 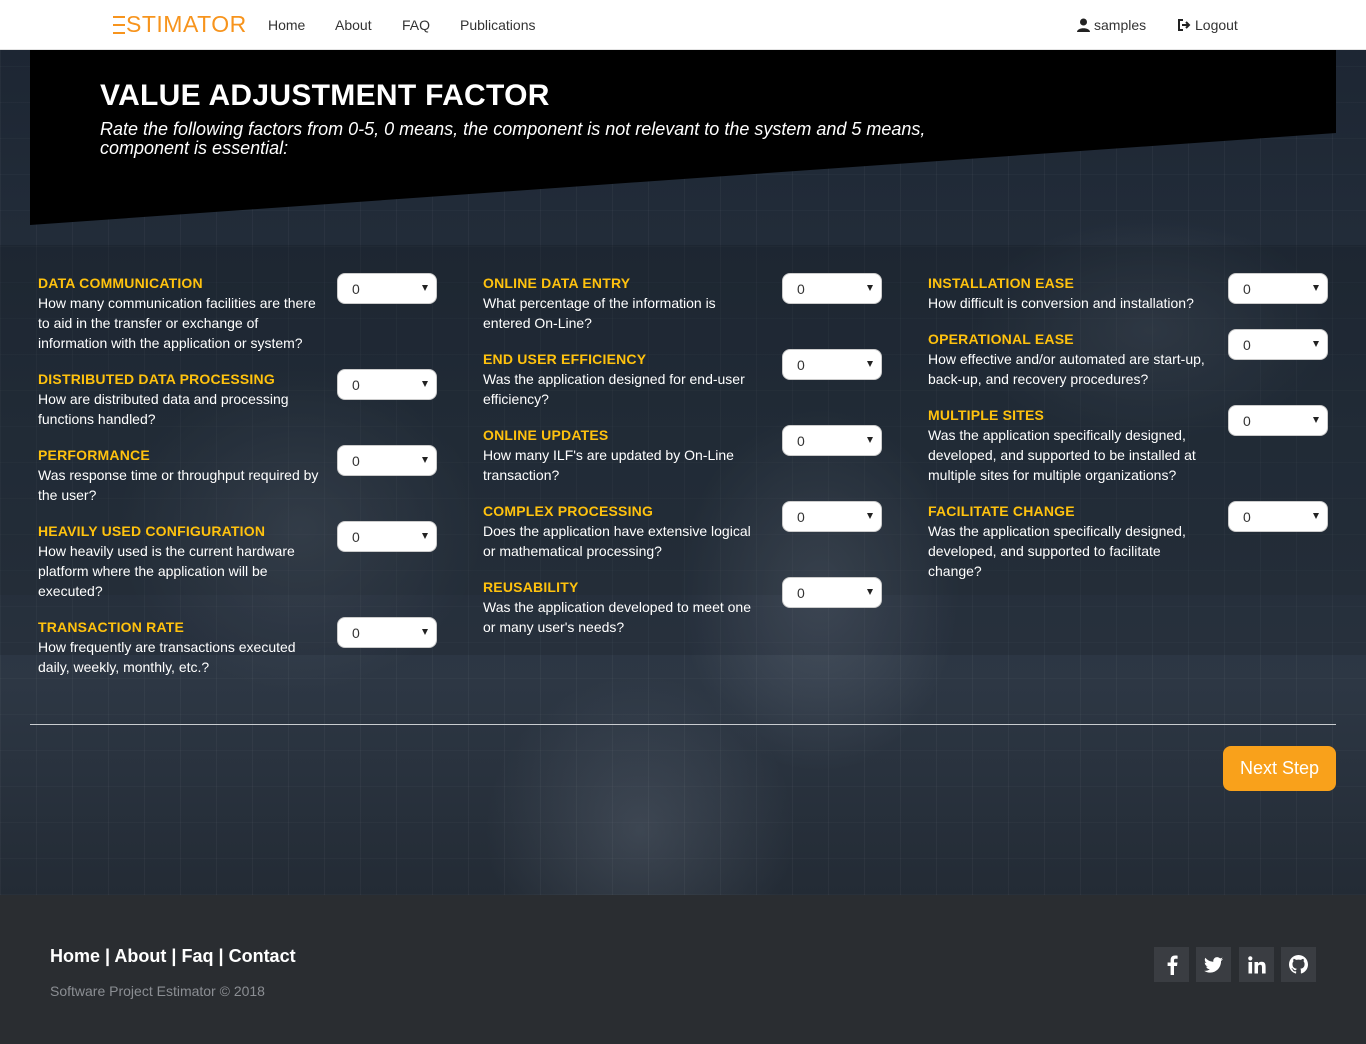 What do you see at coordinates (157, 991) in the screenshot?
I see `copyright: Software Project Estimator © 2018` at bounding box center [157, 991].